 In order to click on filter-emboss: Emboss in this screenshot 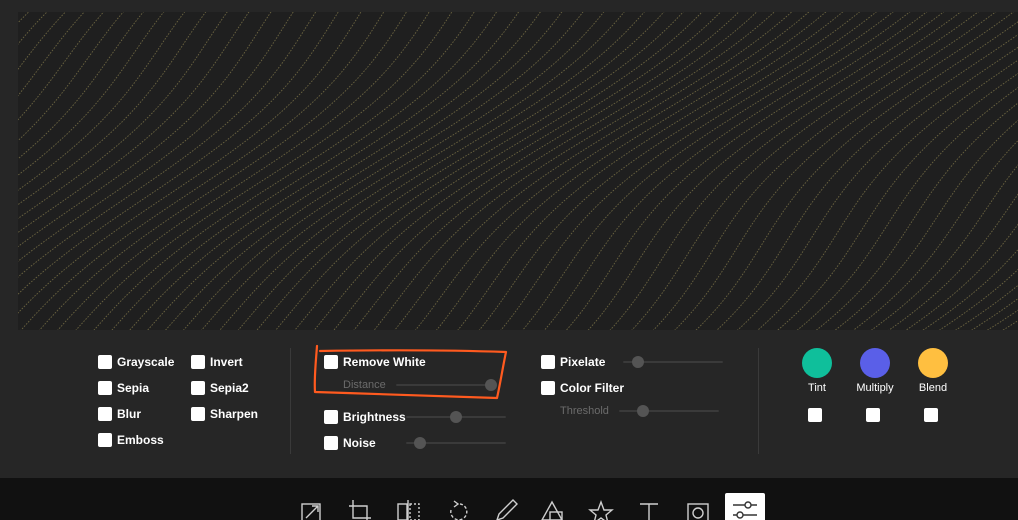, I will do `click(131, 440)`.